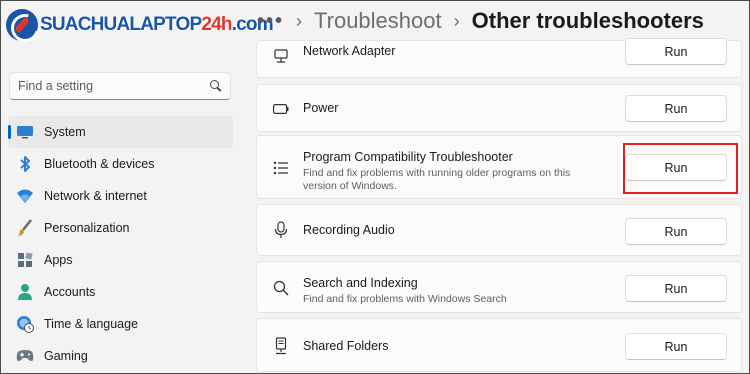 This screenshot has height=374, width=750. I want to click on network-adapter-icon, so click(281, 56).